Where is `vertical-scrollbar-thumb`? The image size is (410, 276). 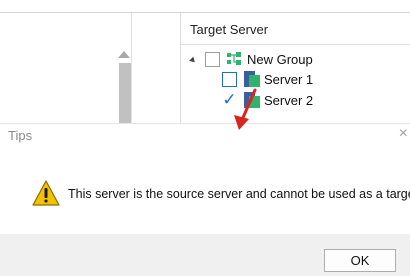
vertical-scrollbar-thumb is located at coordinates (125, 93).